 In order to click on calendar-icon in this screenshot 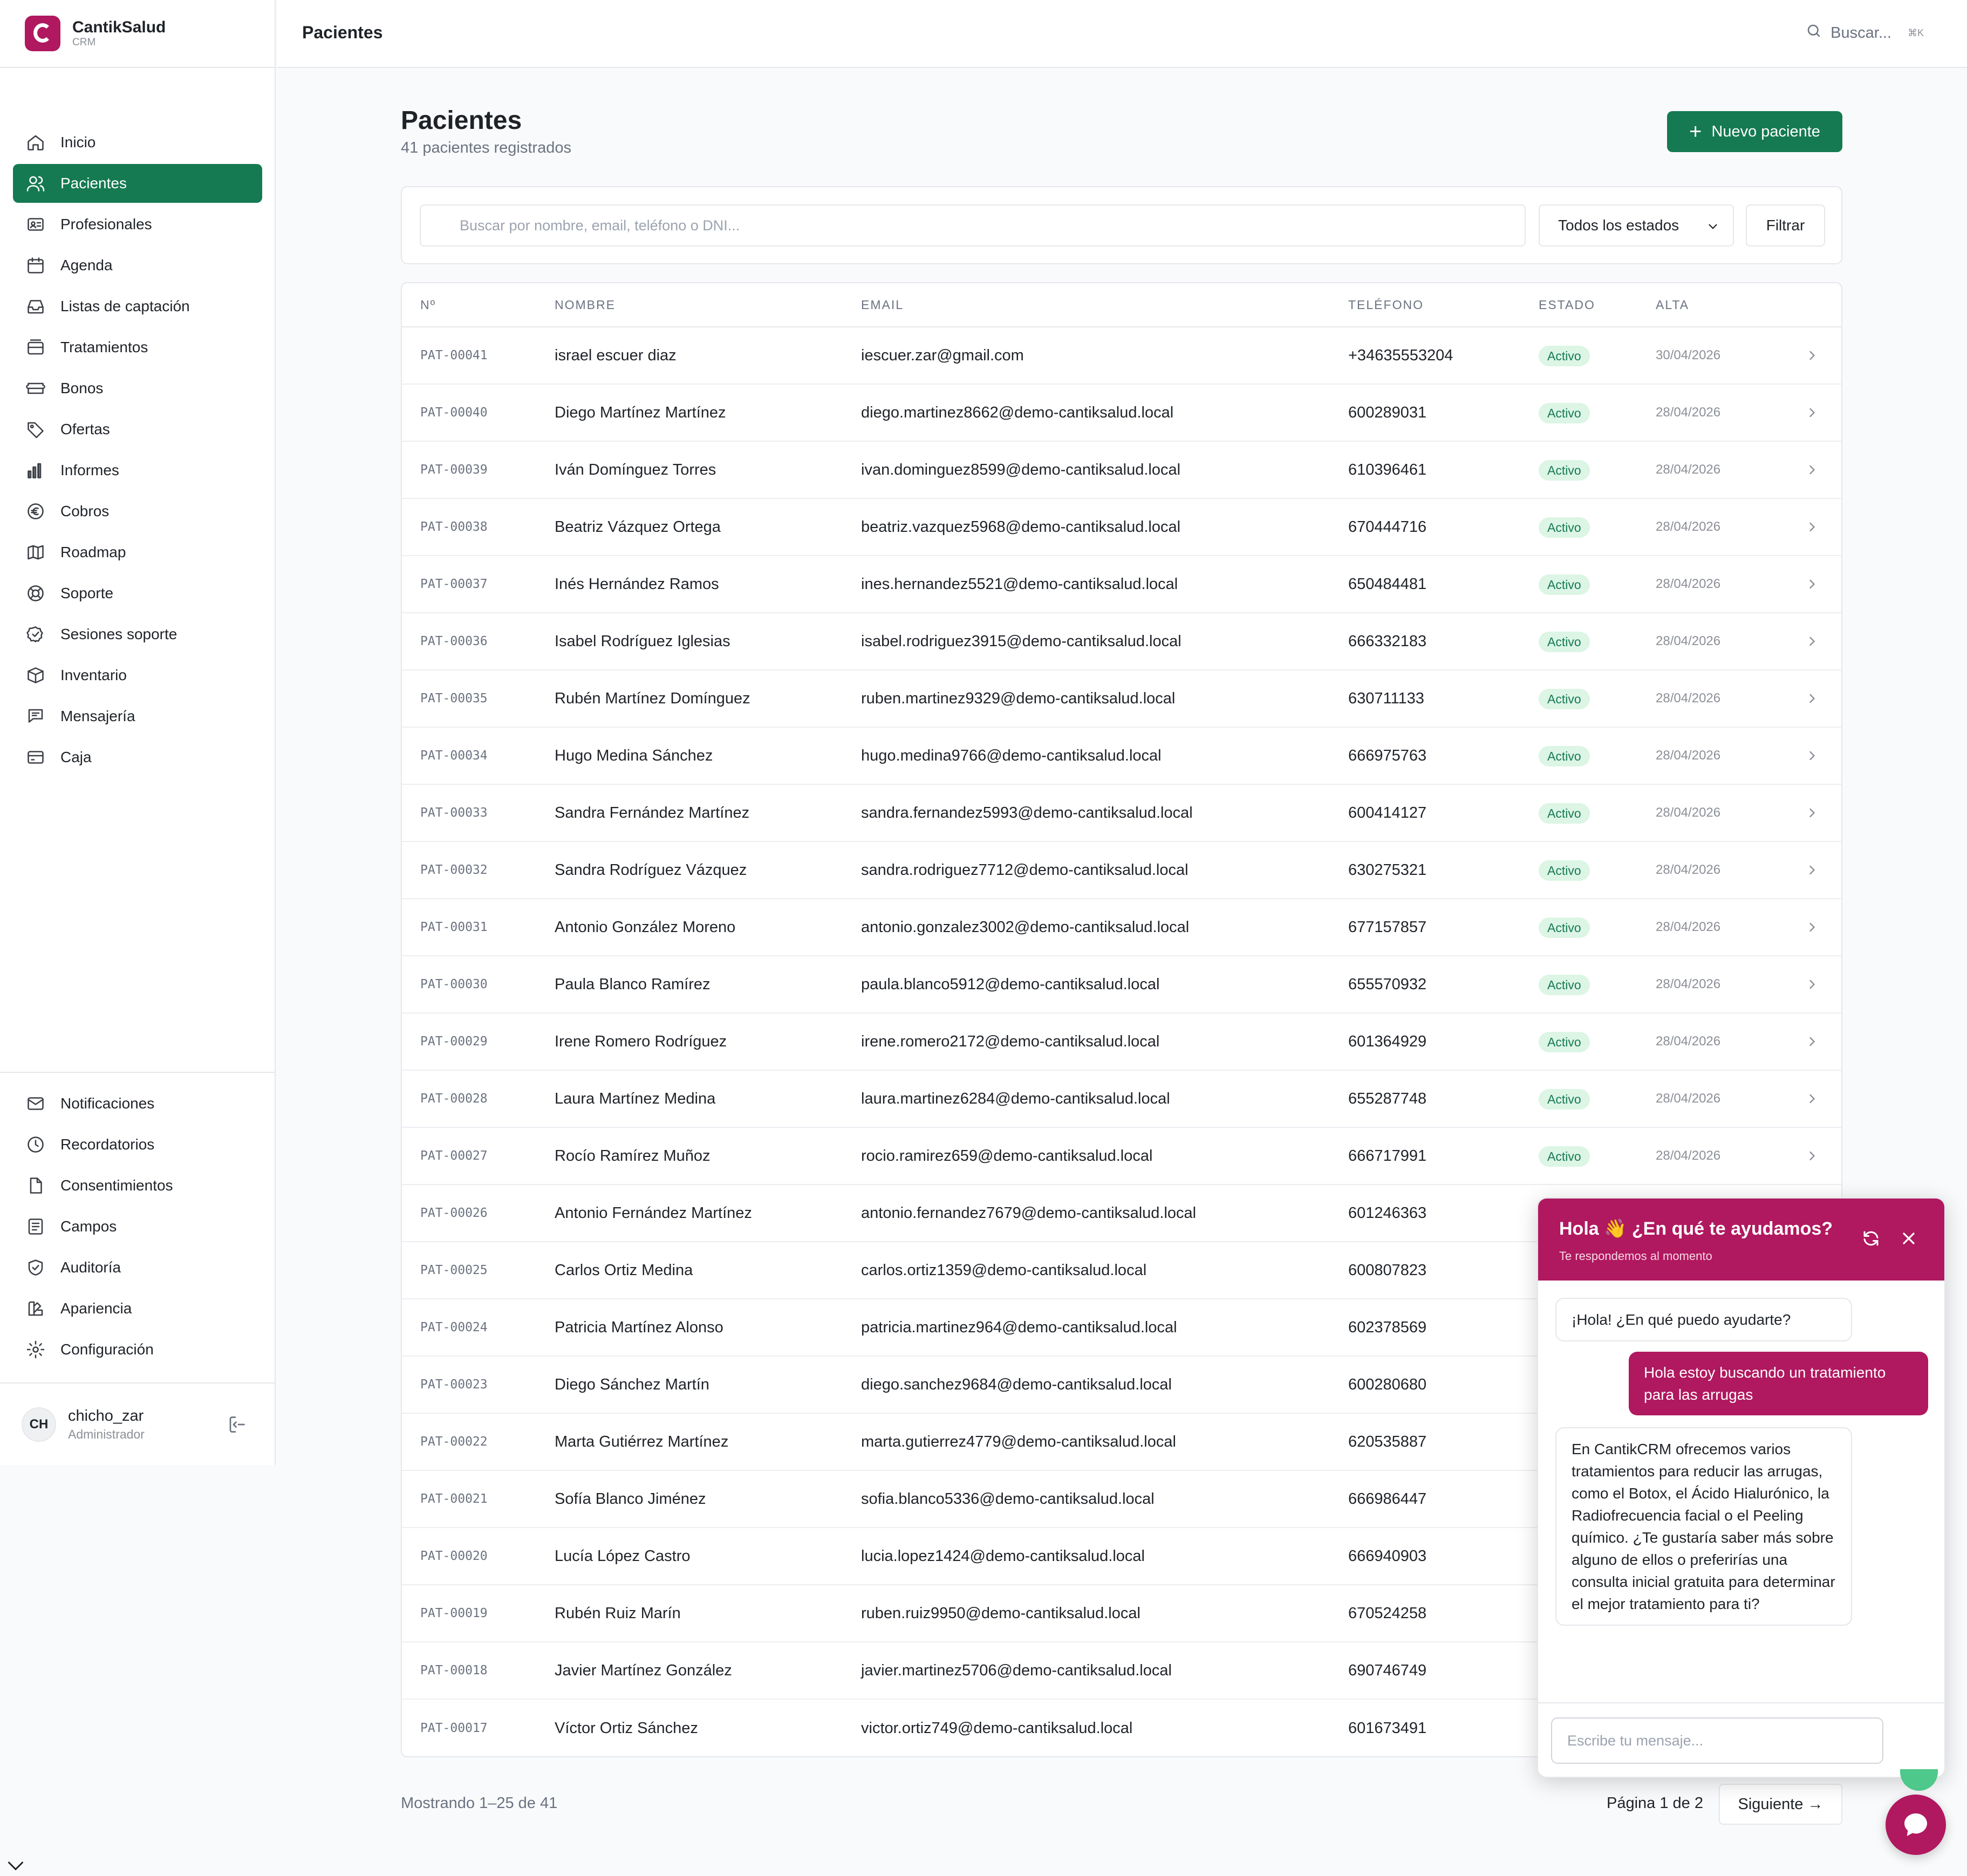, I will do `click(36, 265)`.